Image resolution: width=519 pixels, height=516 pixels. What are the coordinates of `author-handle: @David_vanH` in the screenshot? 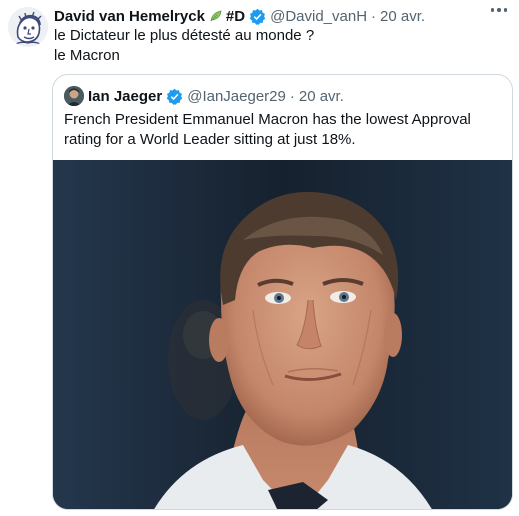 It's located at (318, 16).